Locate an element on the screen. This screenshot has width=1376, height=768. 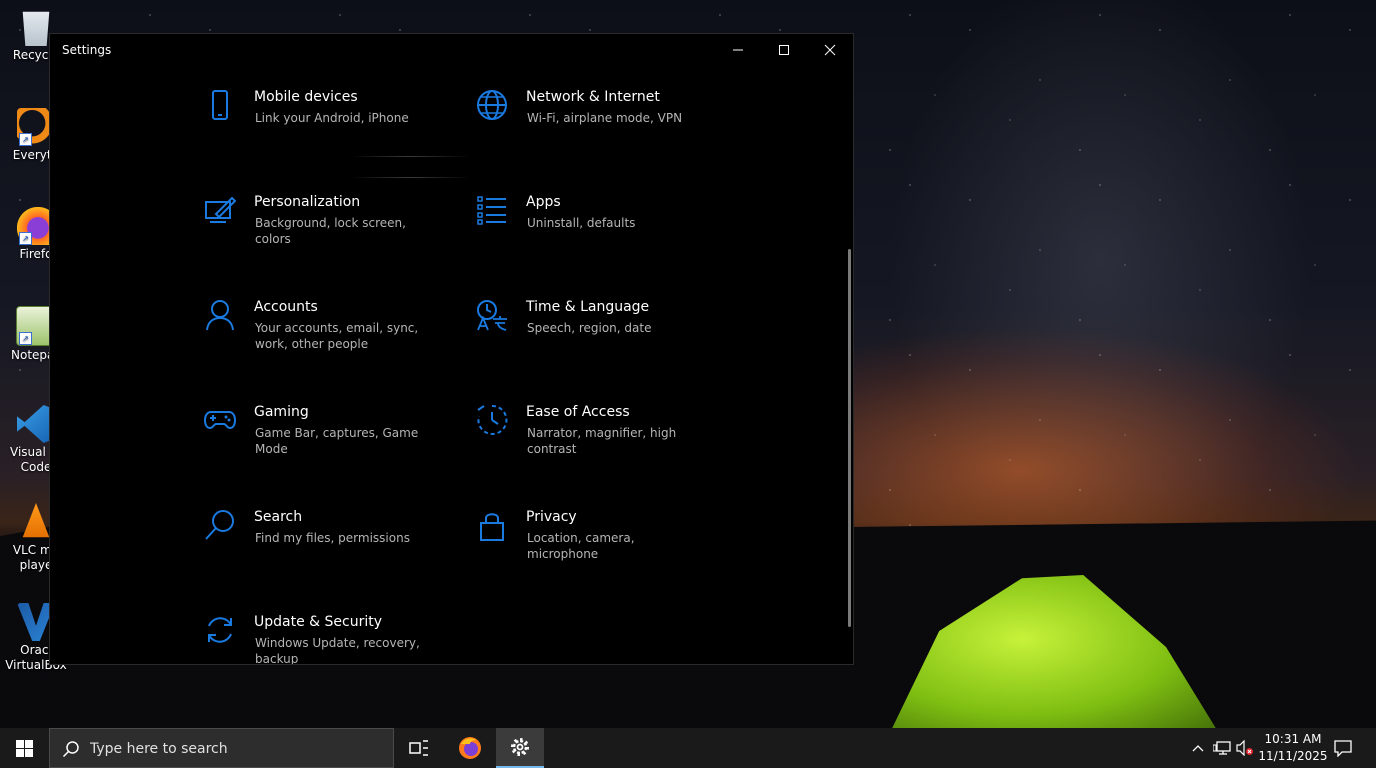
tile-title: Mobile devices is located at coordinates (306, 97).